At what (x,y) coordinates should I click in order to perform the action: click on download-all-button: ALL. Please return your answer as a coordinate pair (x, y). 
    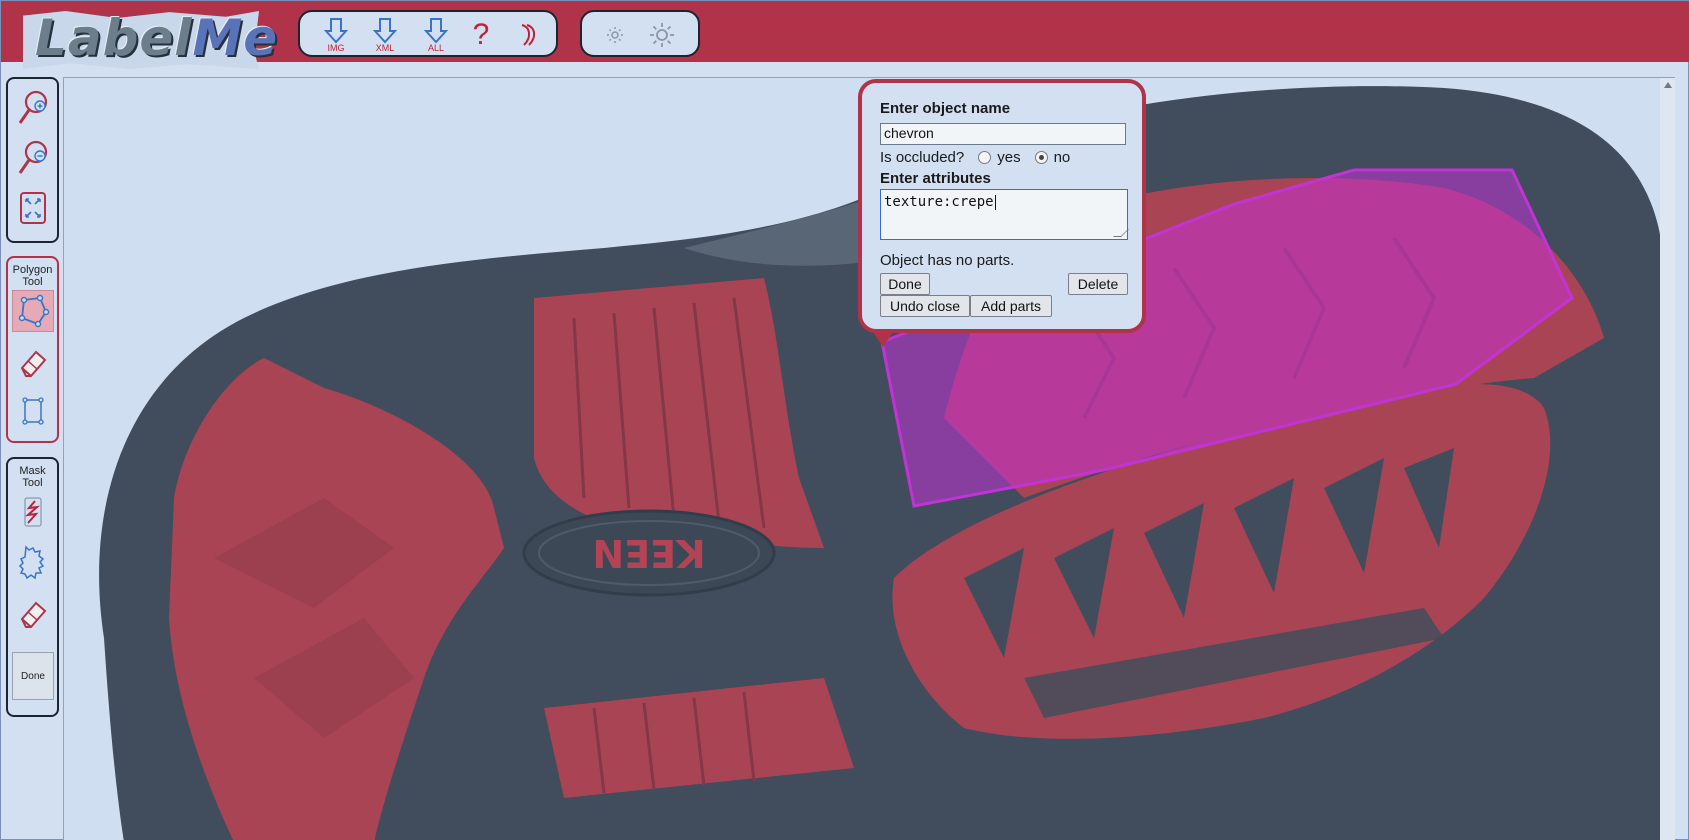
    Looking at the image, I should click on (436, 35).